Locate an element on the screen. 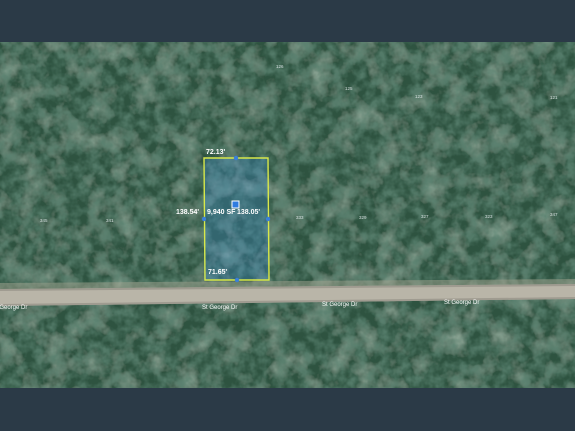  lot-number-label: 347 is located at coordinates (554, 214).